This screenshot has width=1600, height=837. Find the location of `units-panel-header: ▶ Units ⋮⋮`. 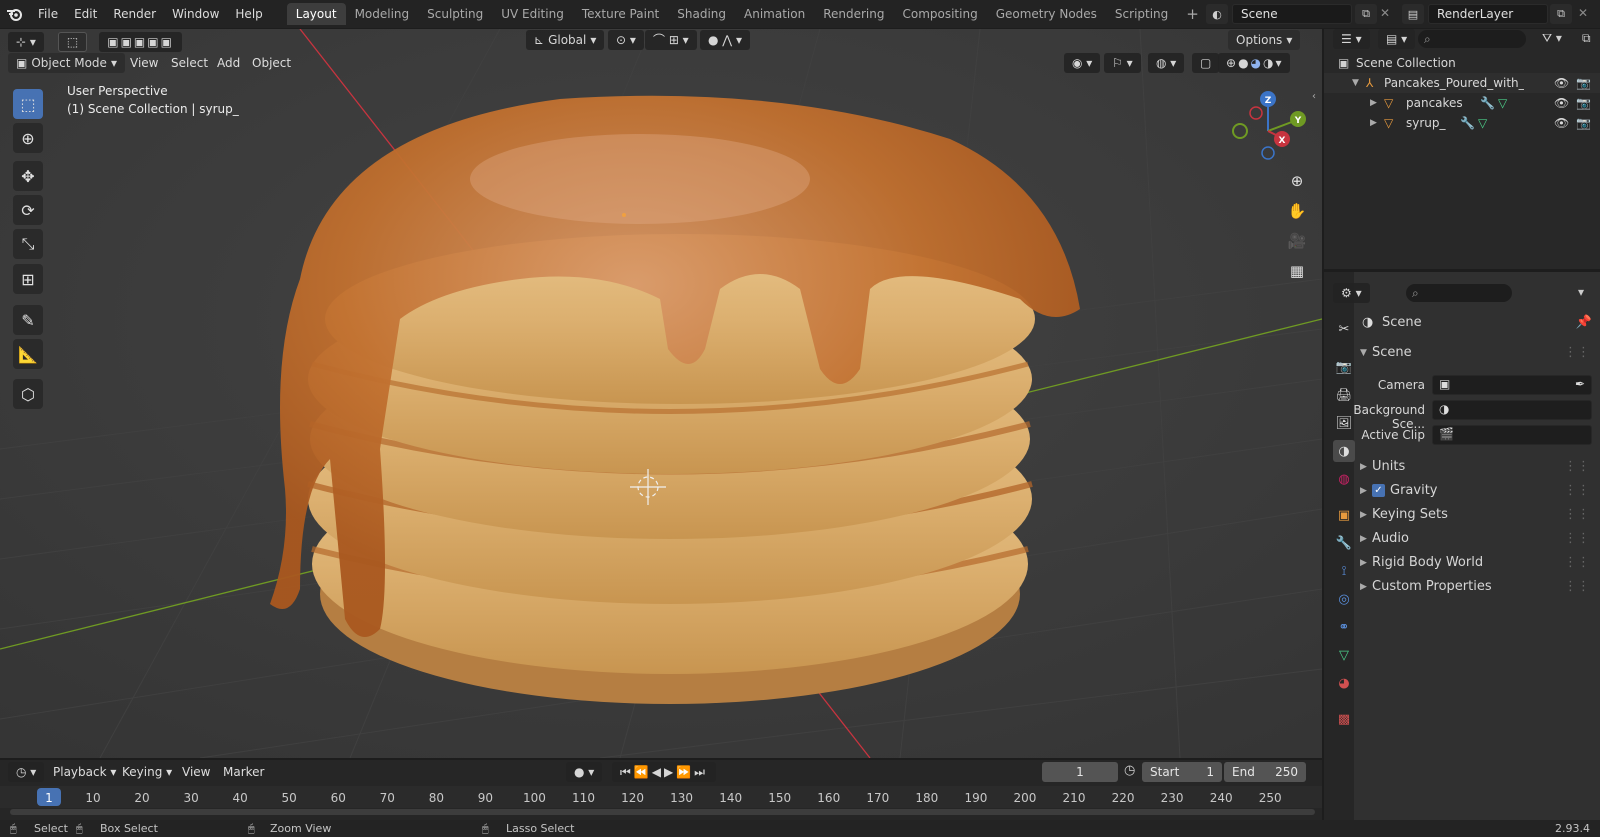

units-panel-header: ▶ Units ⋮⋮ is located at coordinates (1475, 467).